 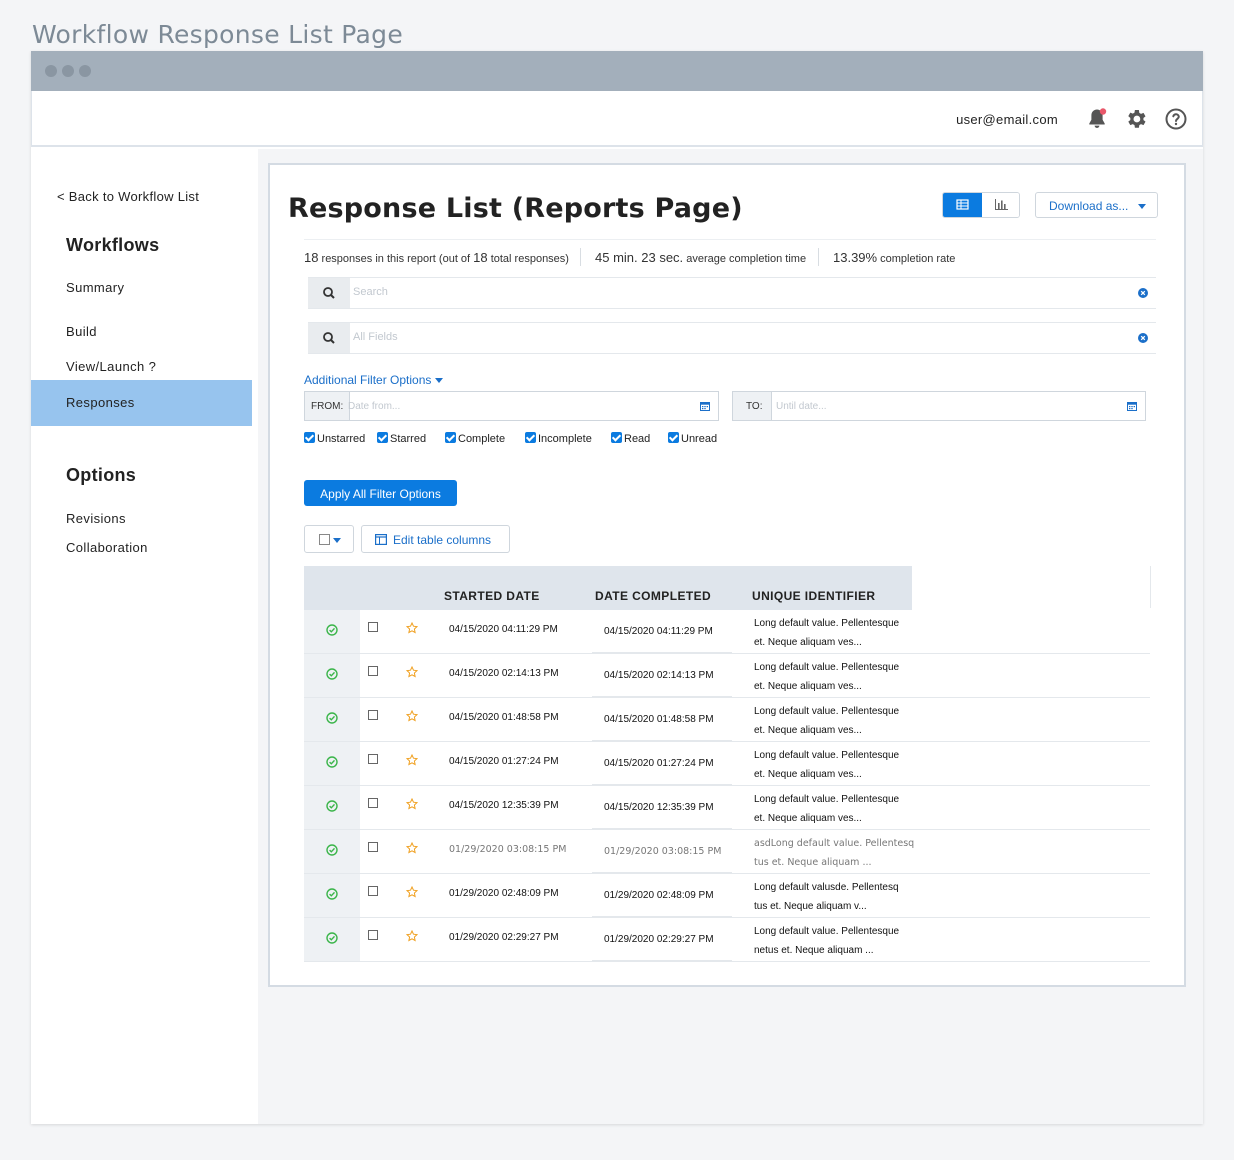 I want to click on table-view-button, so click(x=962, y=205).